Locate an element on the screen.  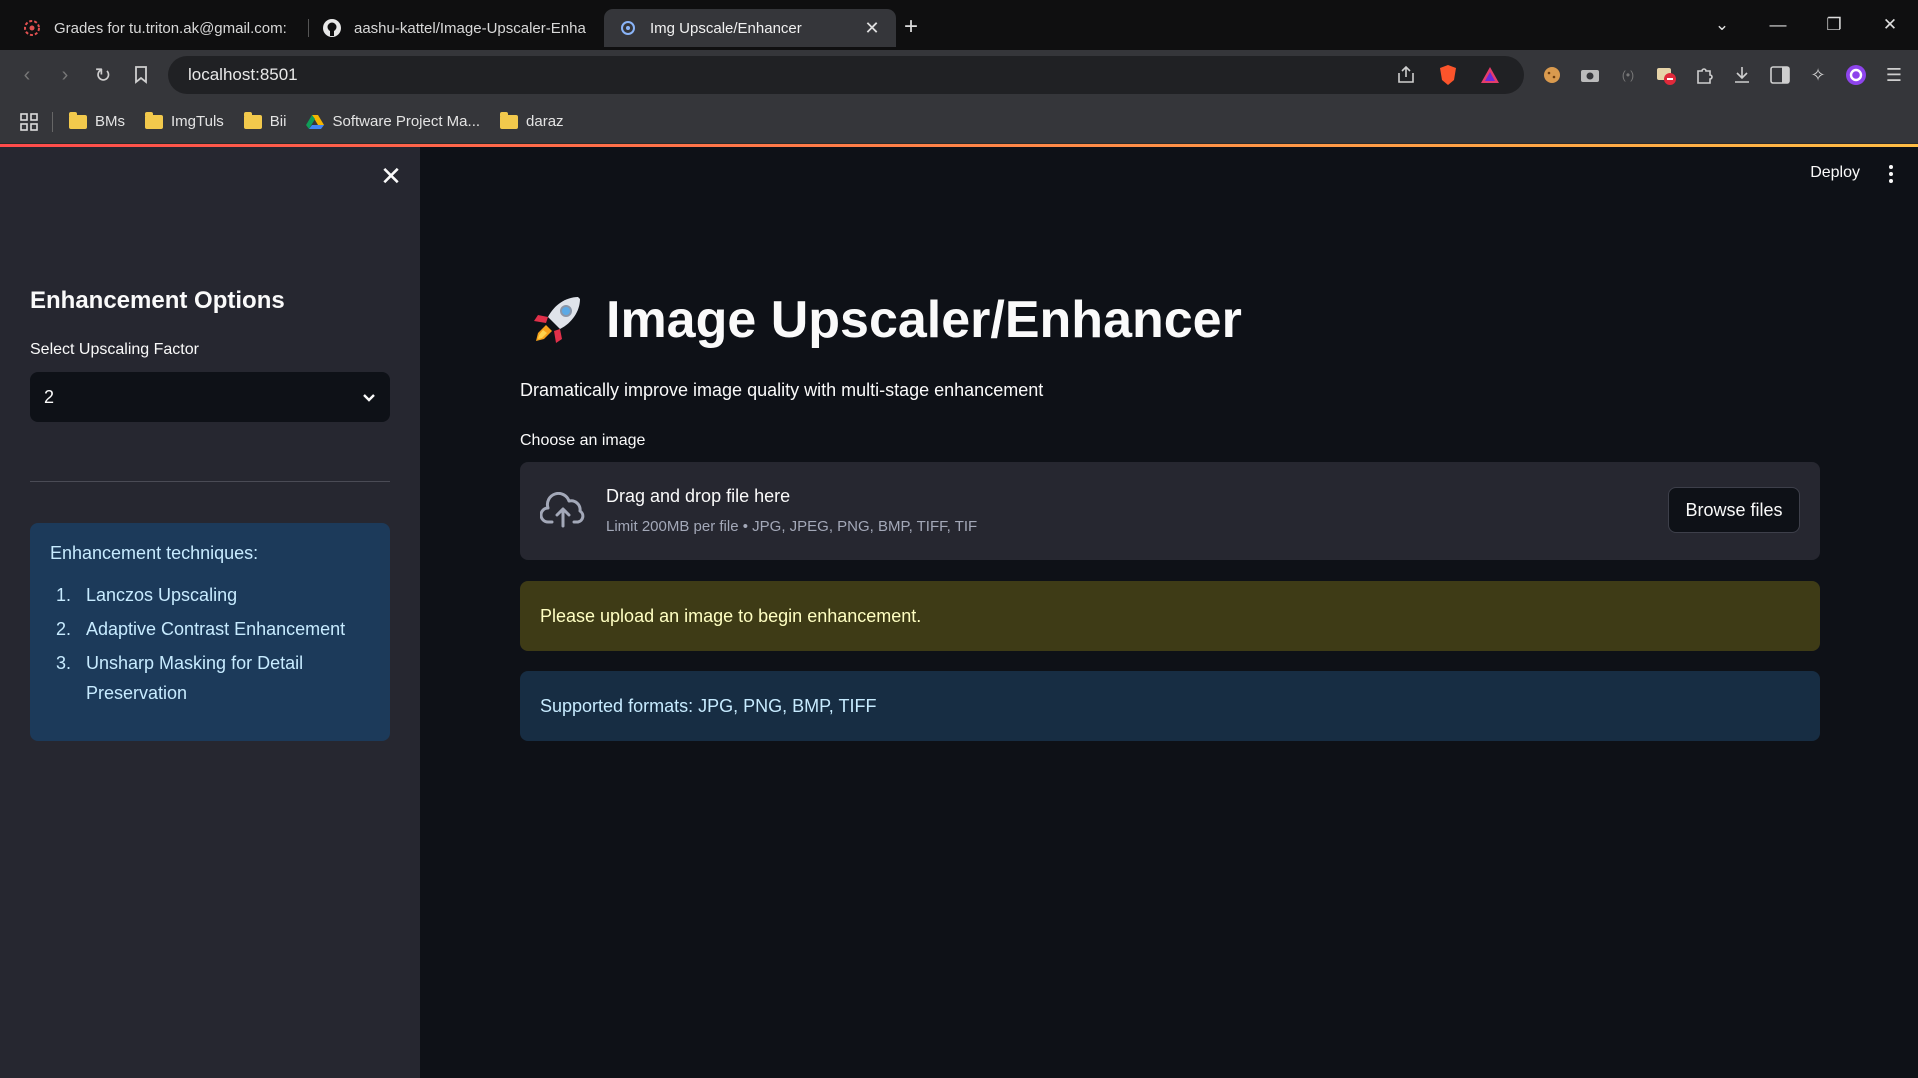
techniques-heading: Enhancement techniques: is located at coordinates (154, 553).